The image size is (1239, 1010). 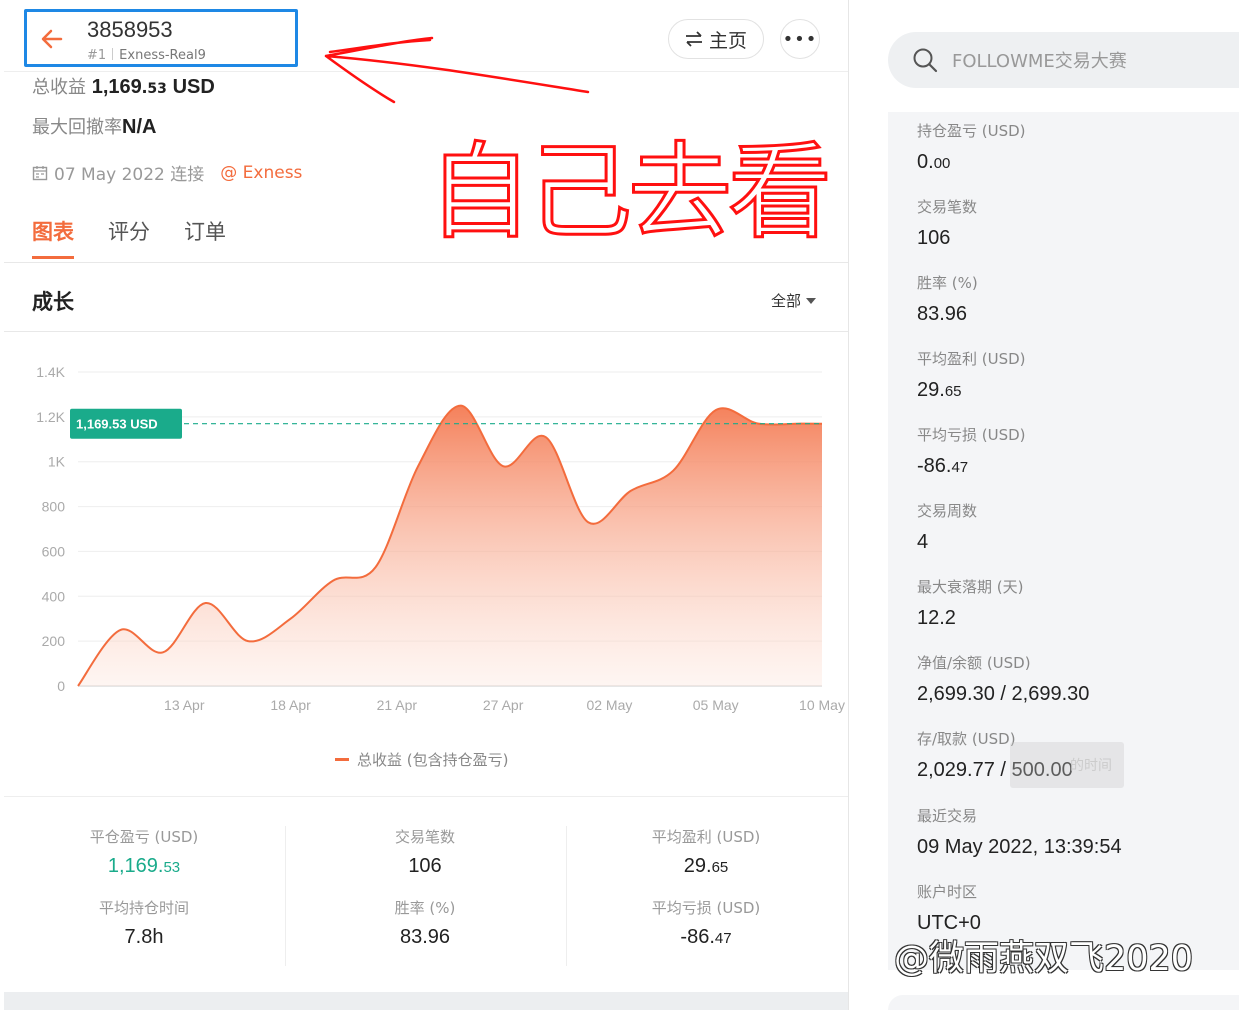 What do you see at coordinates (130, 29) in the screenshot?
I see `account-id: 3858953` at bounding box center [130, 29].